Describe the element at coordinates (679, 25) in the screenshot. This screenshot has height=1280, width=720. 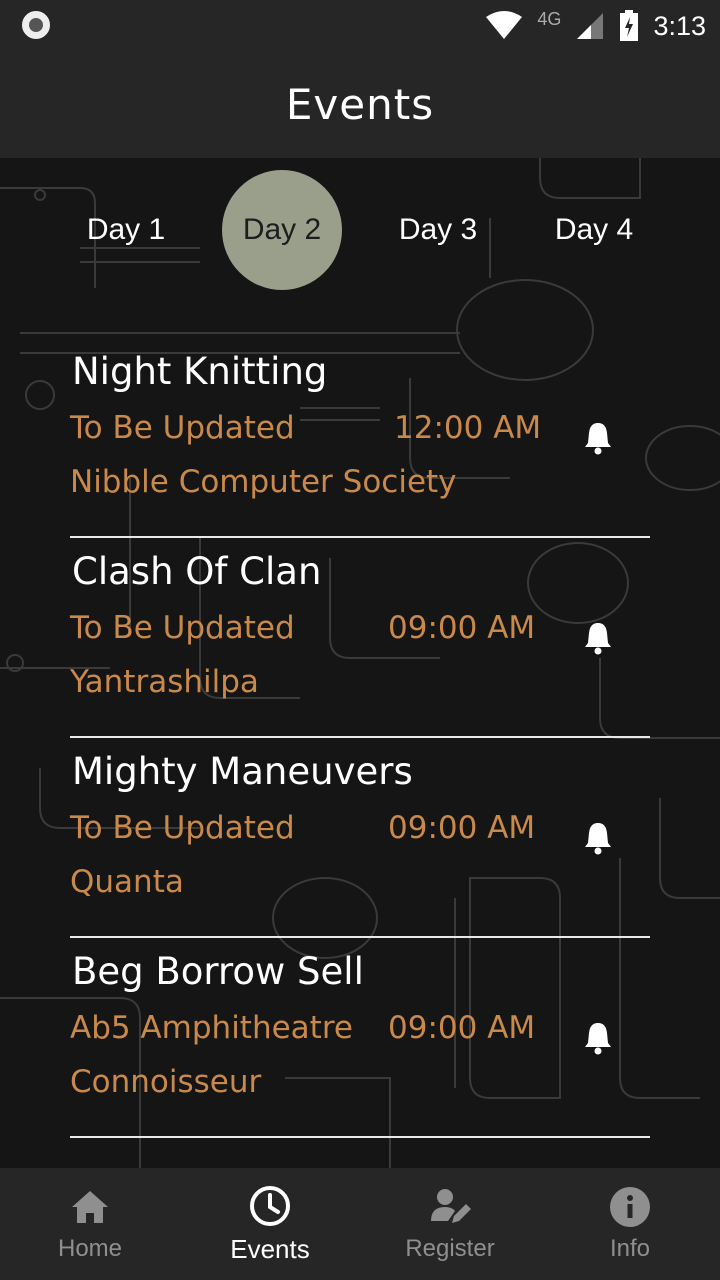
I see `clock-time: 3:13` at that location.